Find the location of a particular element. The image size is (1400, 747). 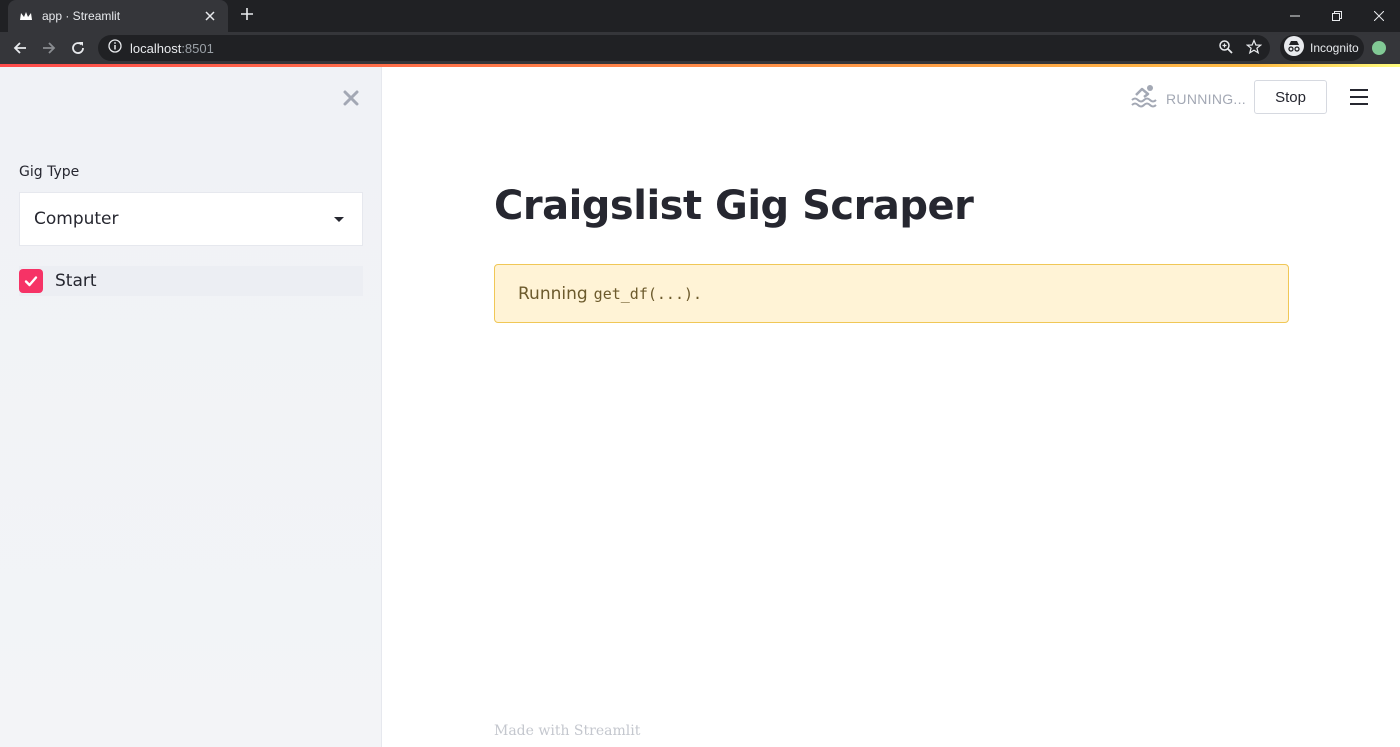

start-checkbox-row: Start is located at coordinates (191, 281).